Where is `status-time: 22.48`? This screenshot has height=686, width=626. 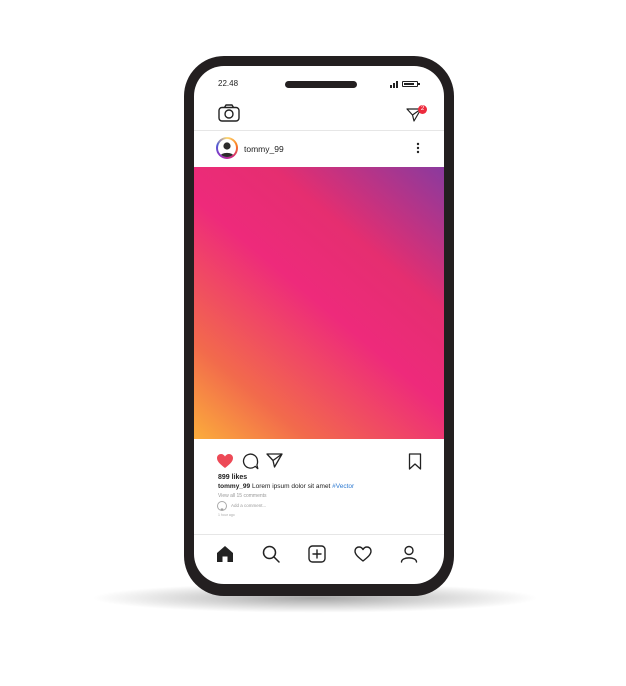
status-time: 22.48 is located at coordinates (228, 83).